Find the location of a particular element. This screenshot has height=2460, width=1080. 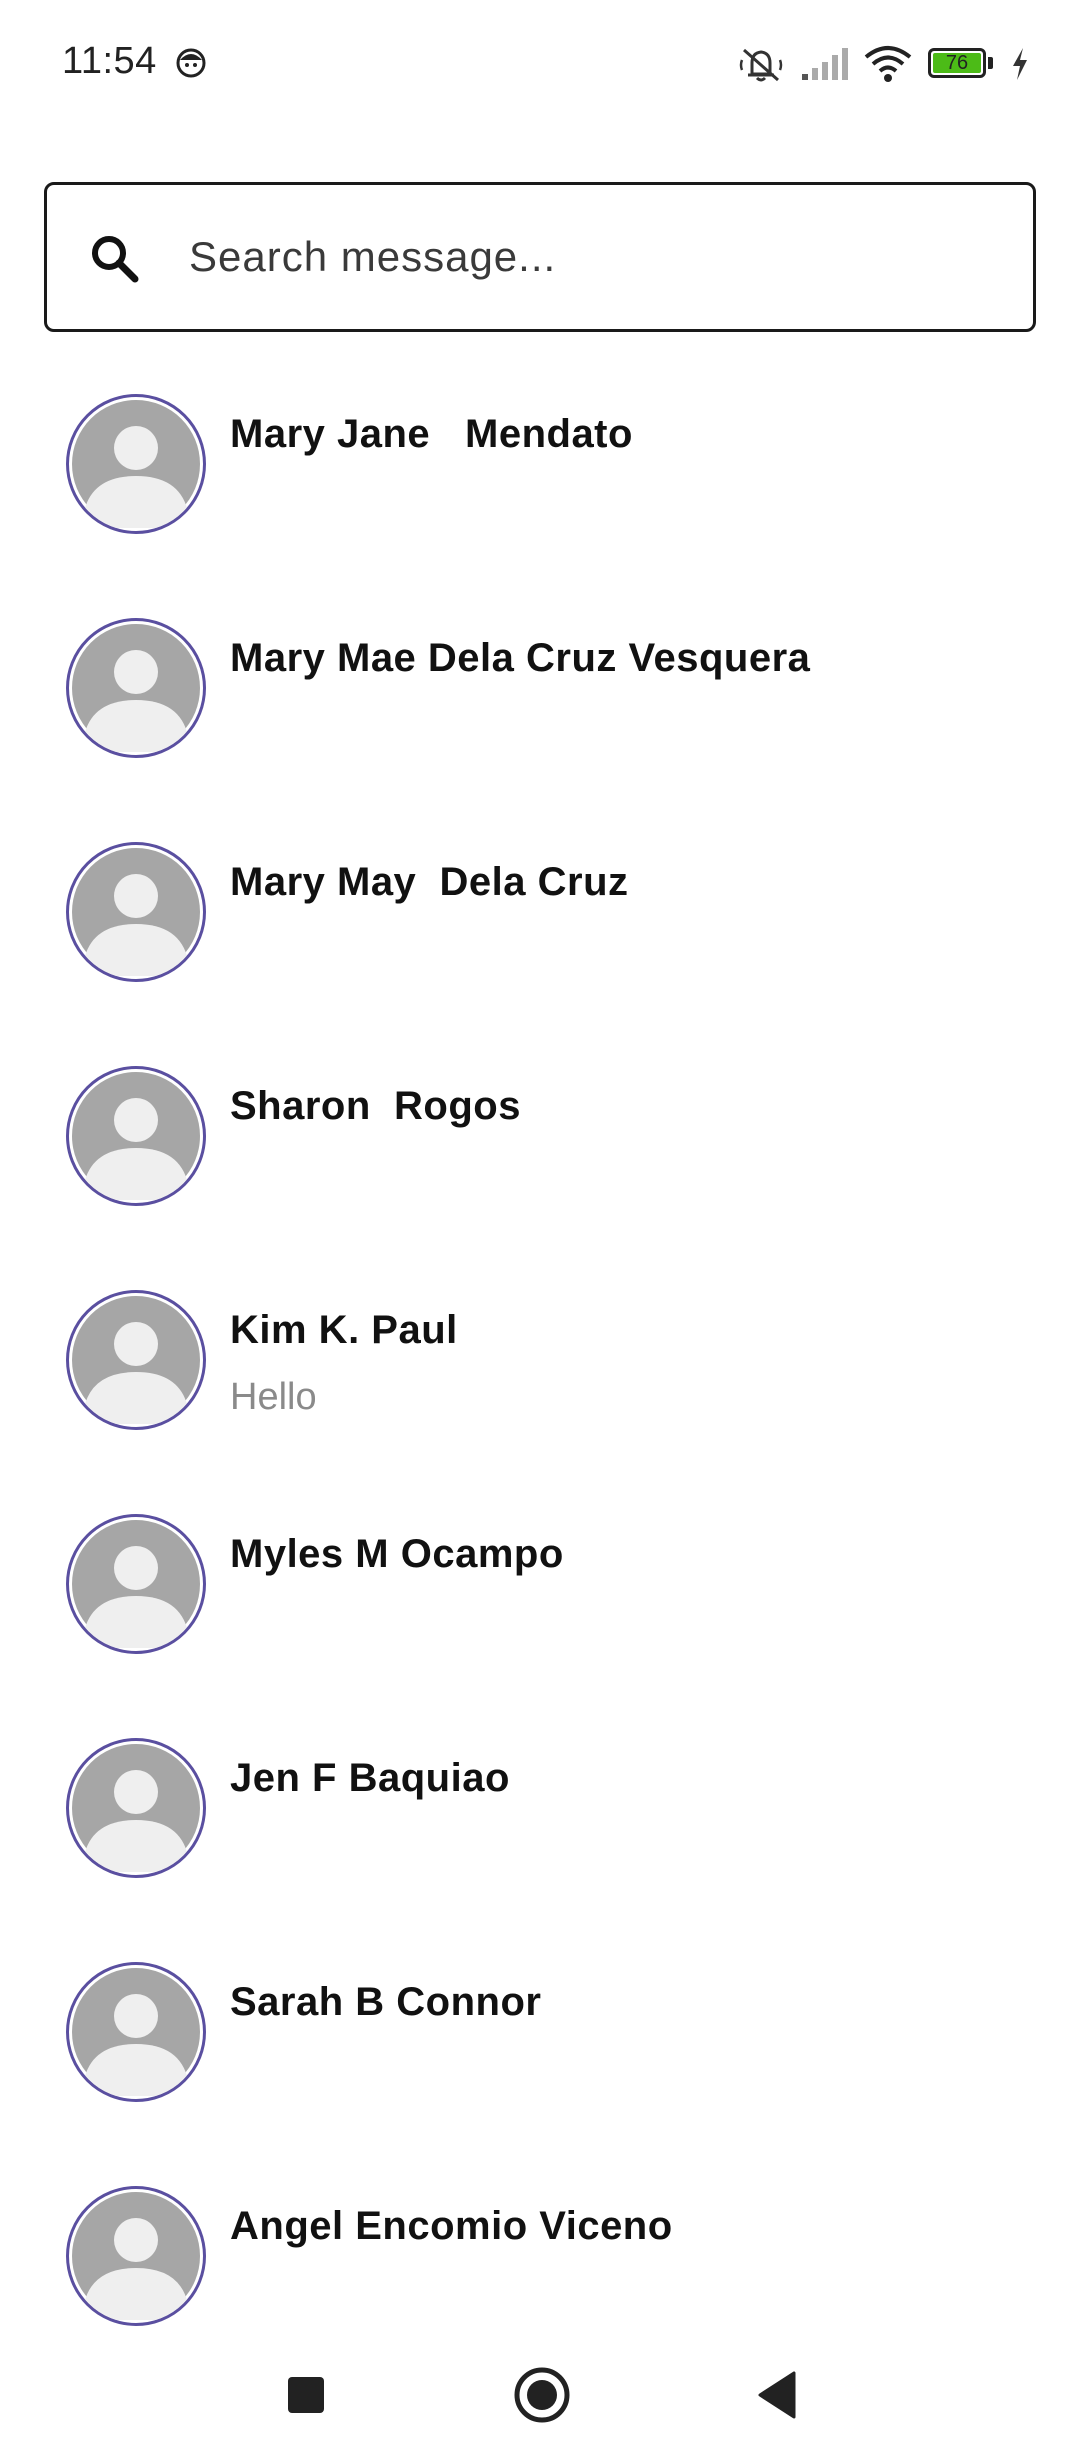

contact-name: Myles M Ocampo is located at coordinates (397, 1554).